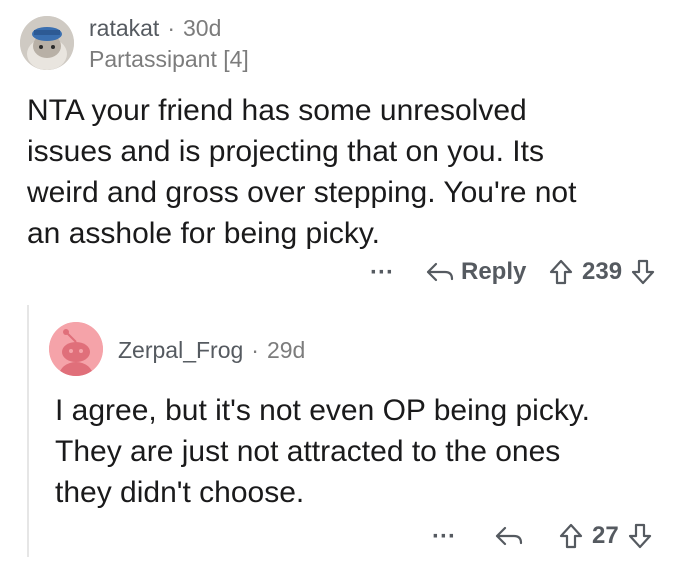 The image size is (700, 562). I want to click on comment-line: an asshole for being picky., so click(203, 233).